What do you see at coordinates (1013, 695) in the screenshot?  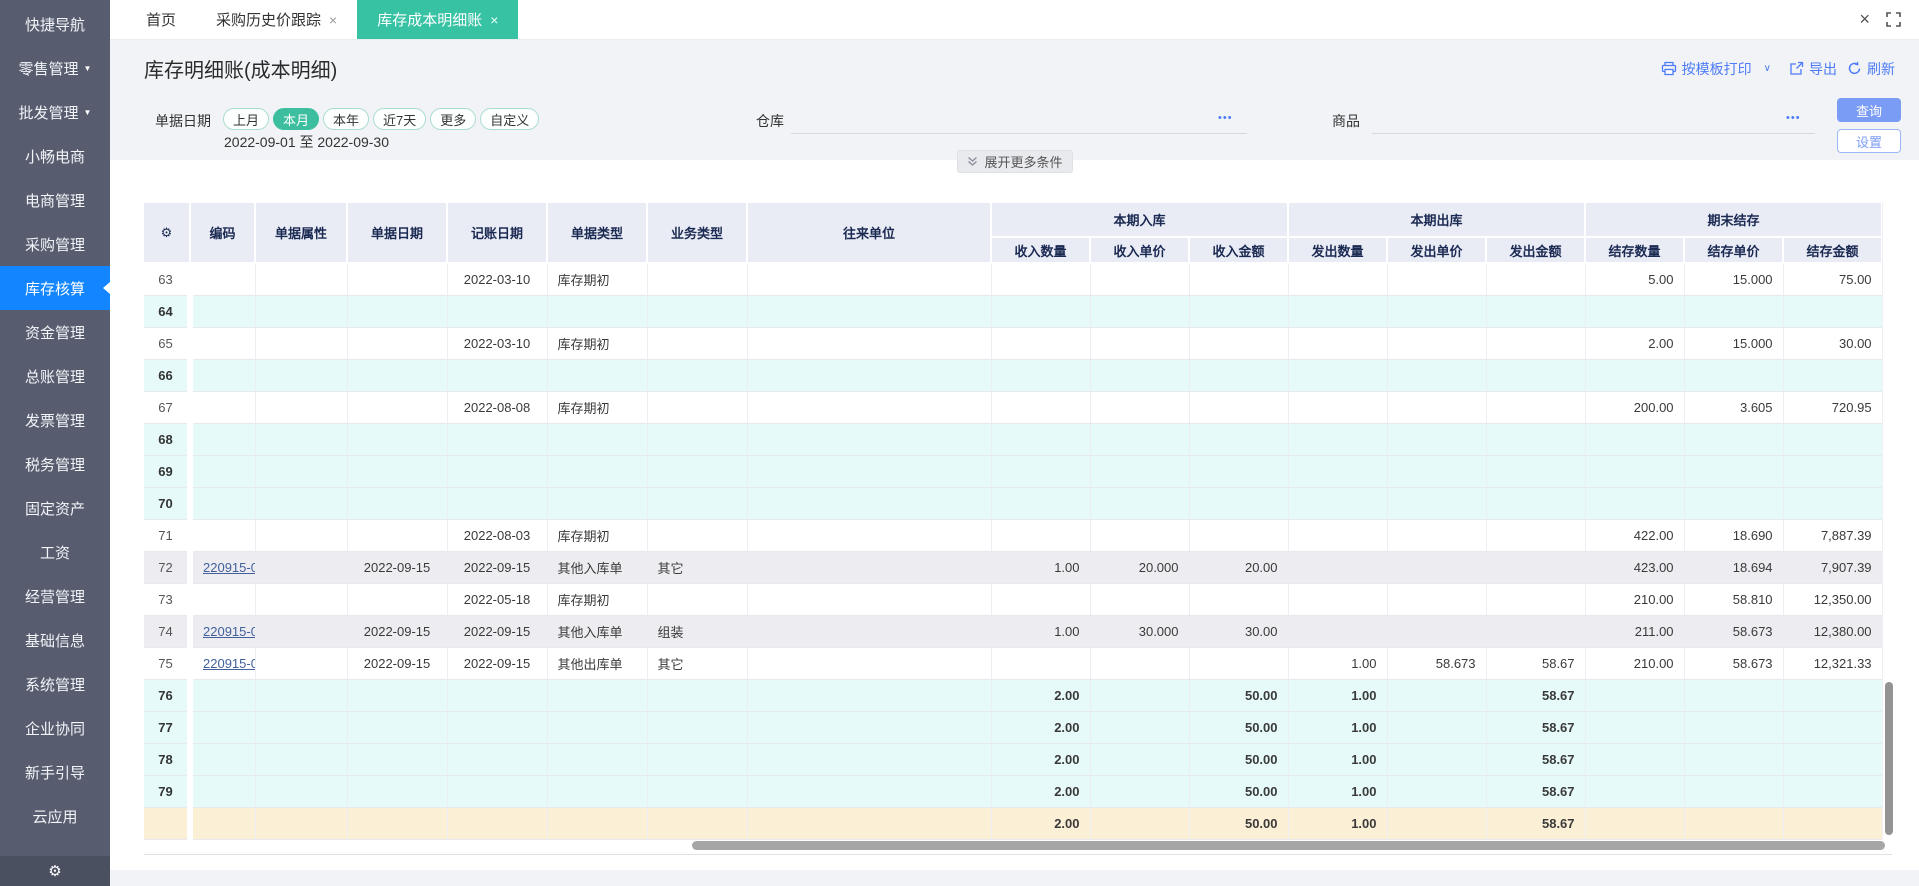 I see `table-row: 76 2.00 50.00 1.00 58.67` at bounding box center [1013, 695].